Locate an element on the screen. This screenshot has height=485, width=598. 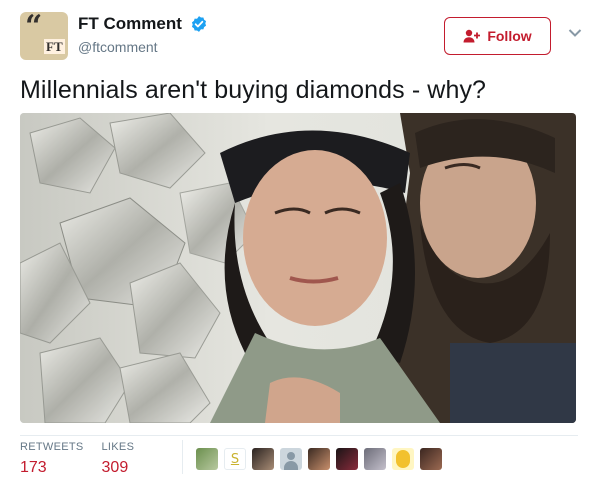
follow-button-label: Follow is located at coordinates (509, 36).